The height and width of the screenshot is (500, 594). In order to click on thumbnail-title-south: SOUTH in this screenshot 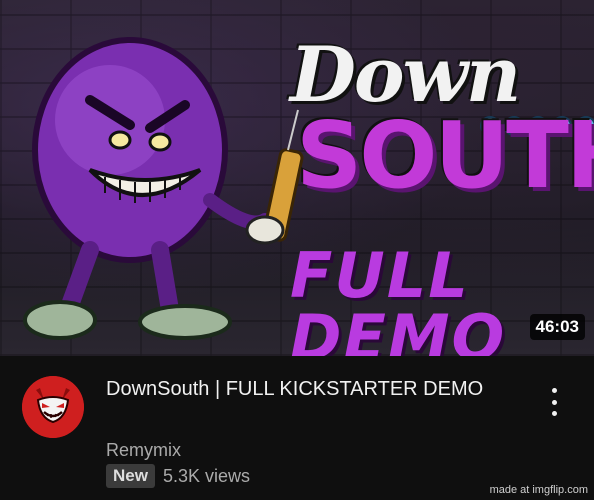, I will do `click(445, 155)`.